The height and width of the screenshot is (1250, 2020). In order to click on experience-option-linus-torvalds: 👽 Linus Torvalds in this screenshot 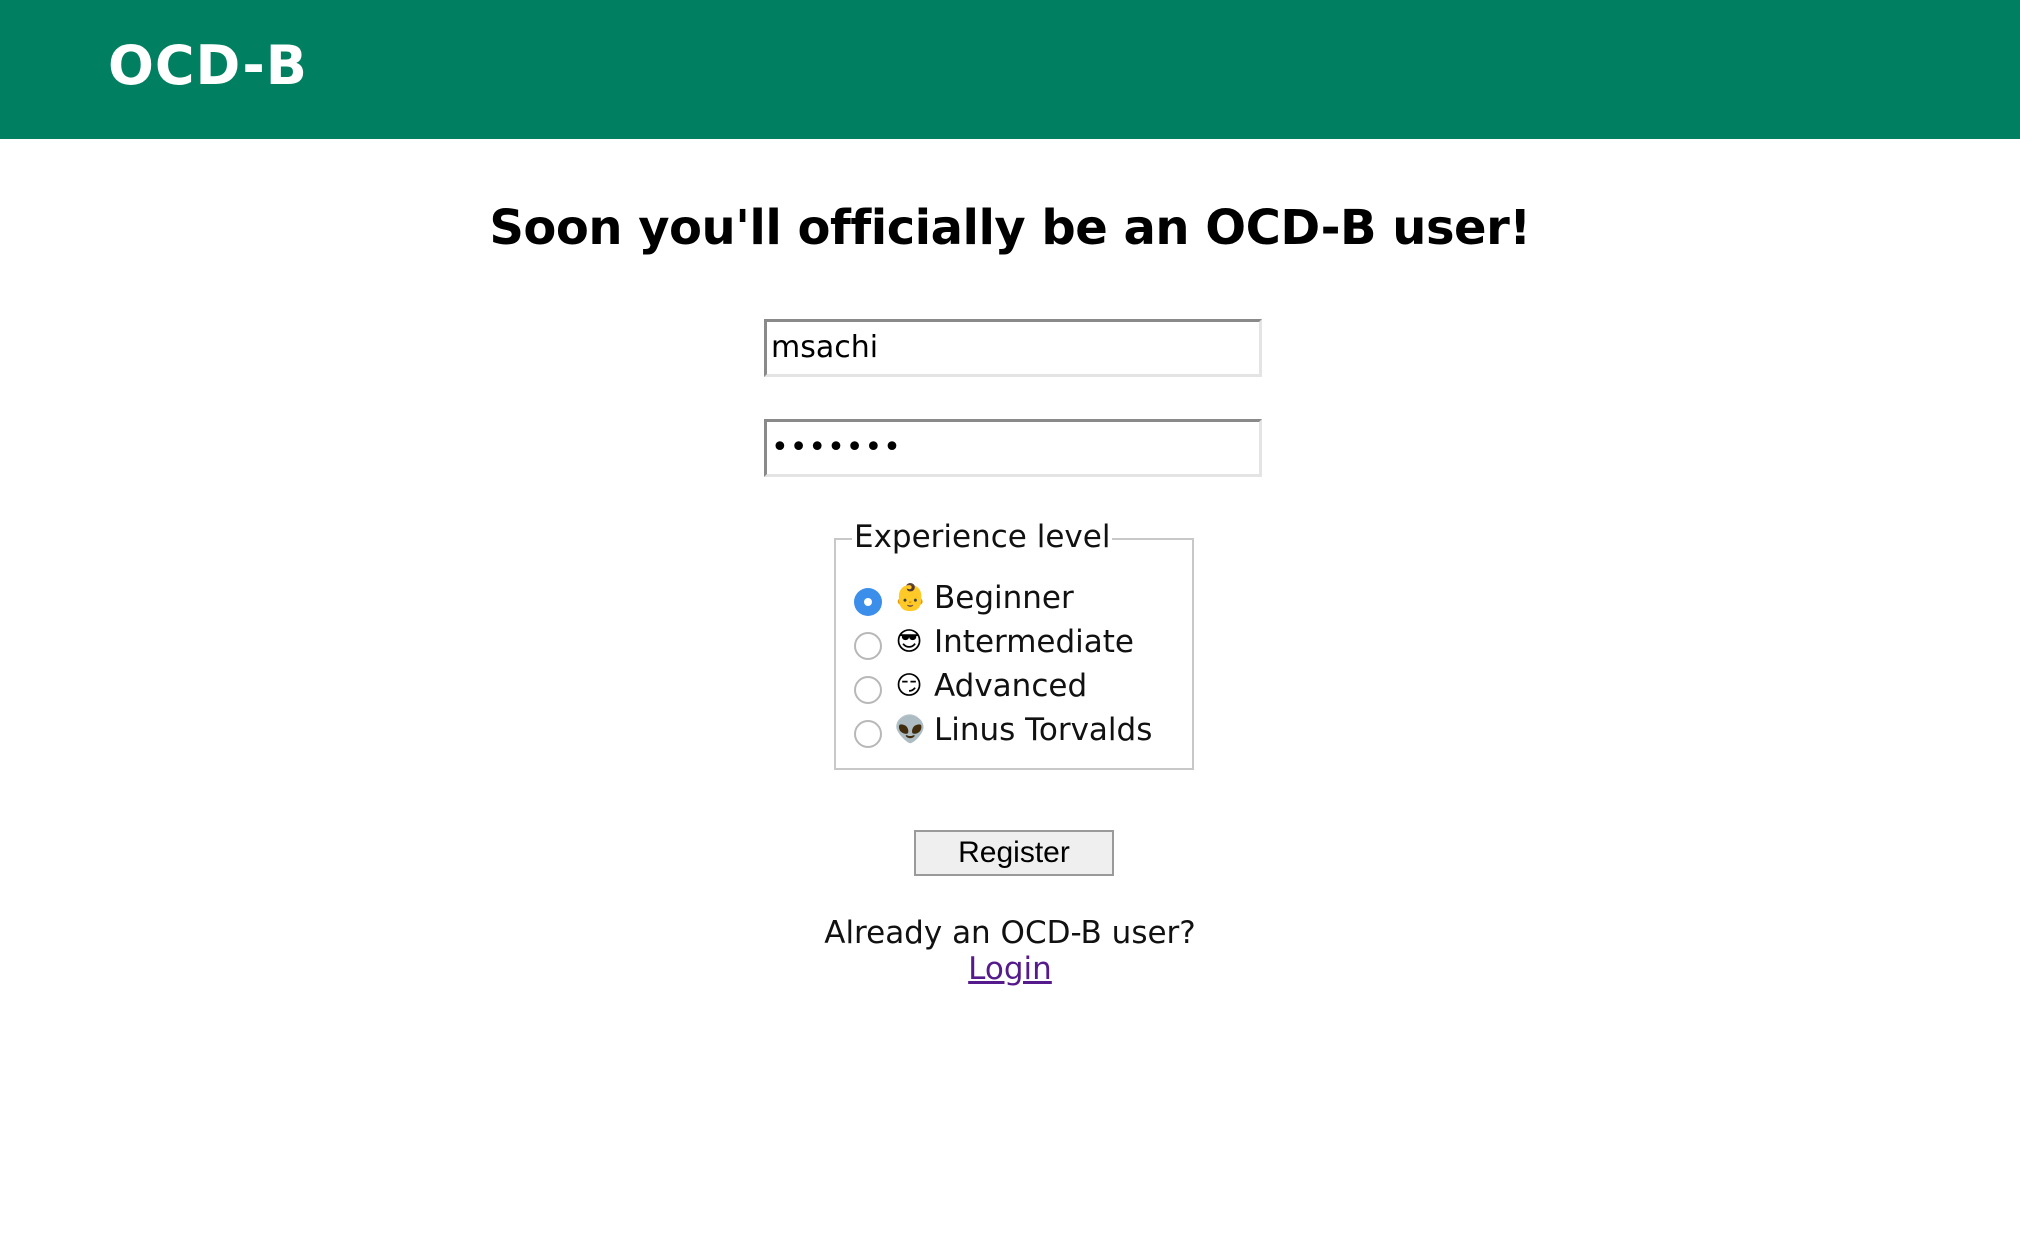, I will do `click(1003, 730)`.